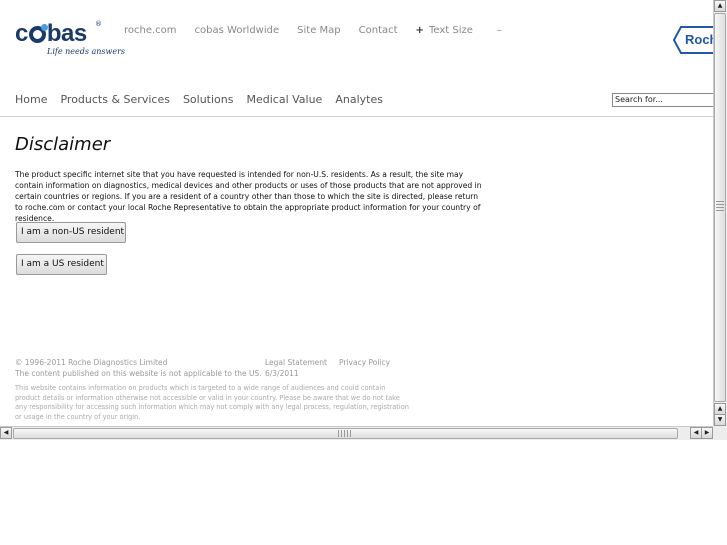  Describe the element at coordinates (237, 30) in the screenshot. I see `link-cobas-worldwide: cobas Worldwide` at that location.